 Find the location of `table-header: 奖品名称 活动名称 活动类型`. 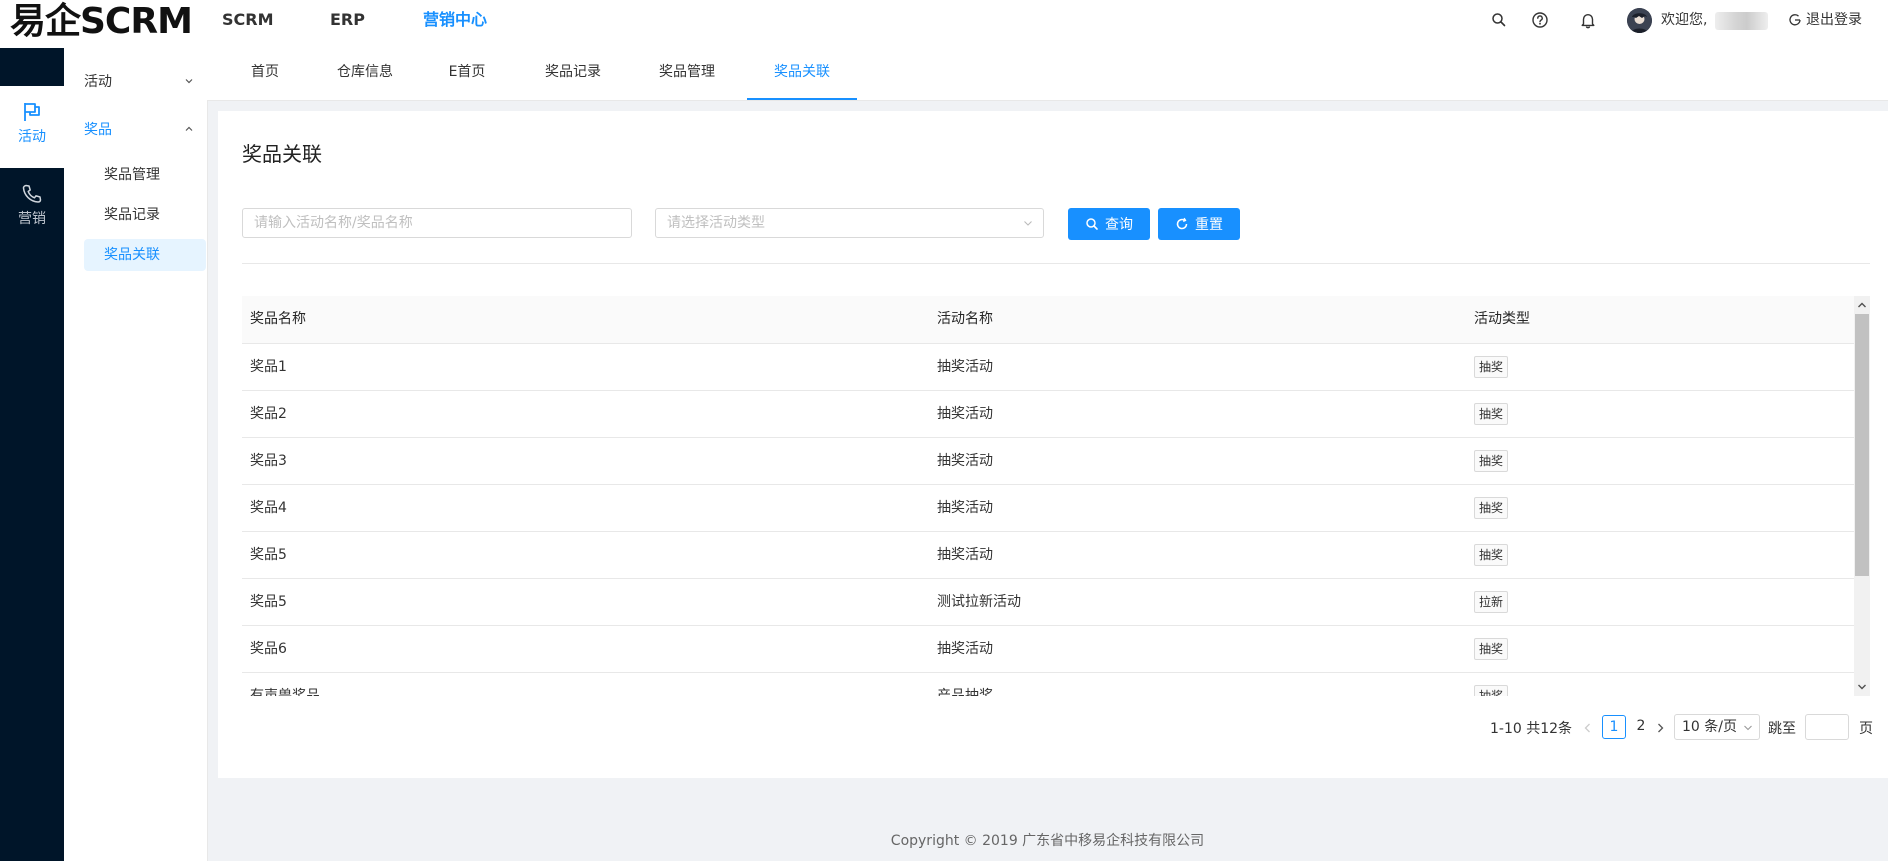

table-header: 奖品名称 活动名称 活动类型 is located at coordinates (1048, 320).